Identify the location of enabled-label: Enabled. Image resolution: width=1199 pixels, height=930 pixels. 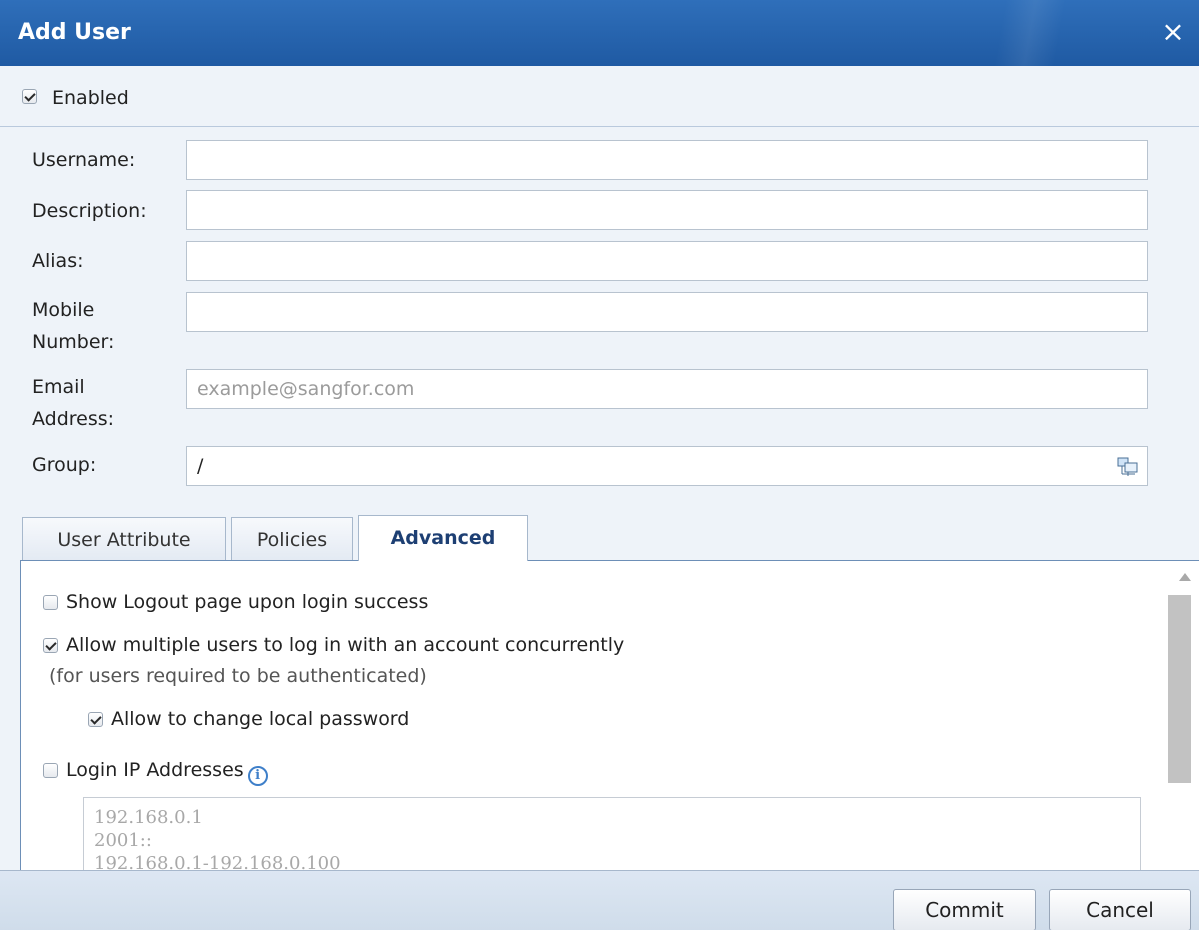
(90, 98).